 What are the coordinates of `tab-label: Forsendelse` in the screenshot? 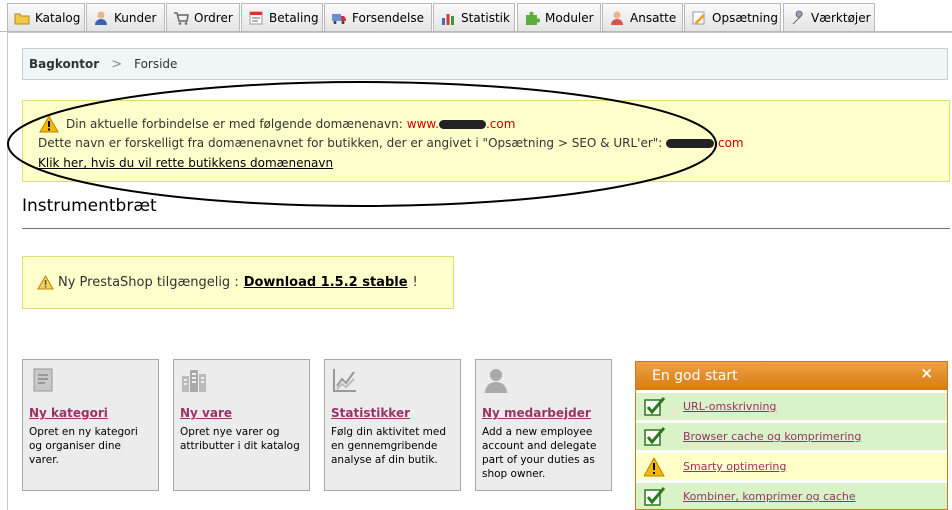 It's located at (388, 17).